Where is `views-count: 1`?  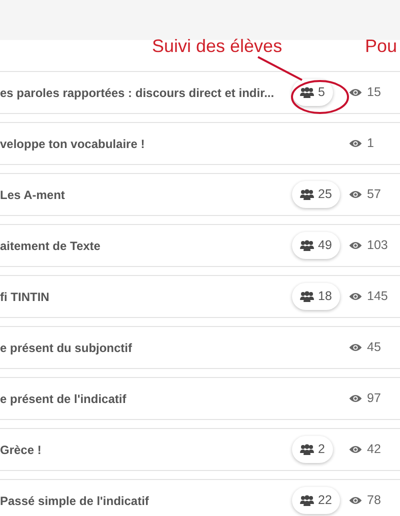 views-count: 1 is located at coordinates (370, 143).